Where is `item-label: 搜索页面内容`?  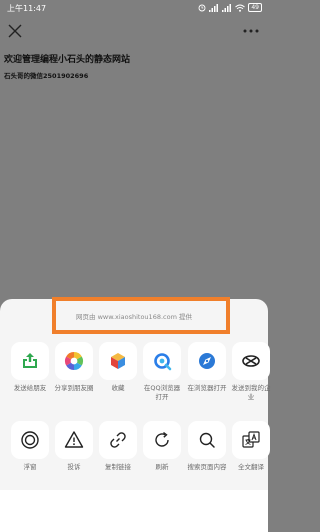
item-label: 搜索页面内容 is located at coordinates (207, 467).